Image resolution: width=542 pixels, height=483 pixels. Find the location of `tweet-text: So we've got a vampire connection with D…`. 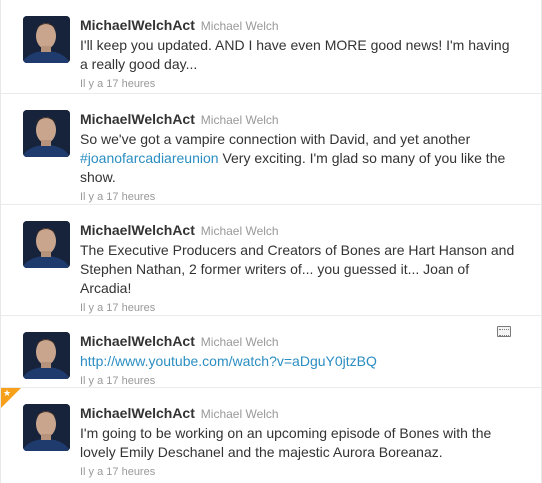

tweet-text: So we've got a vampire connection with D… is located at coordinates (300, 158).